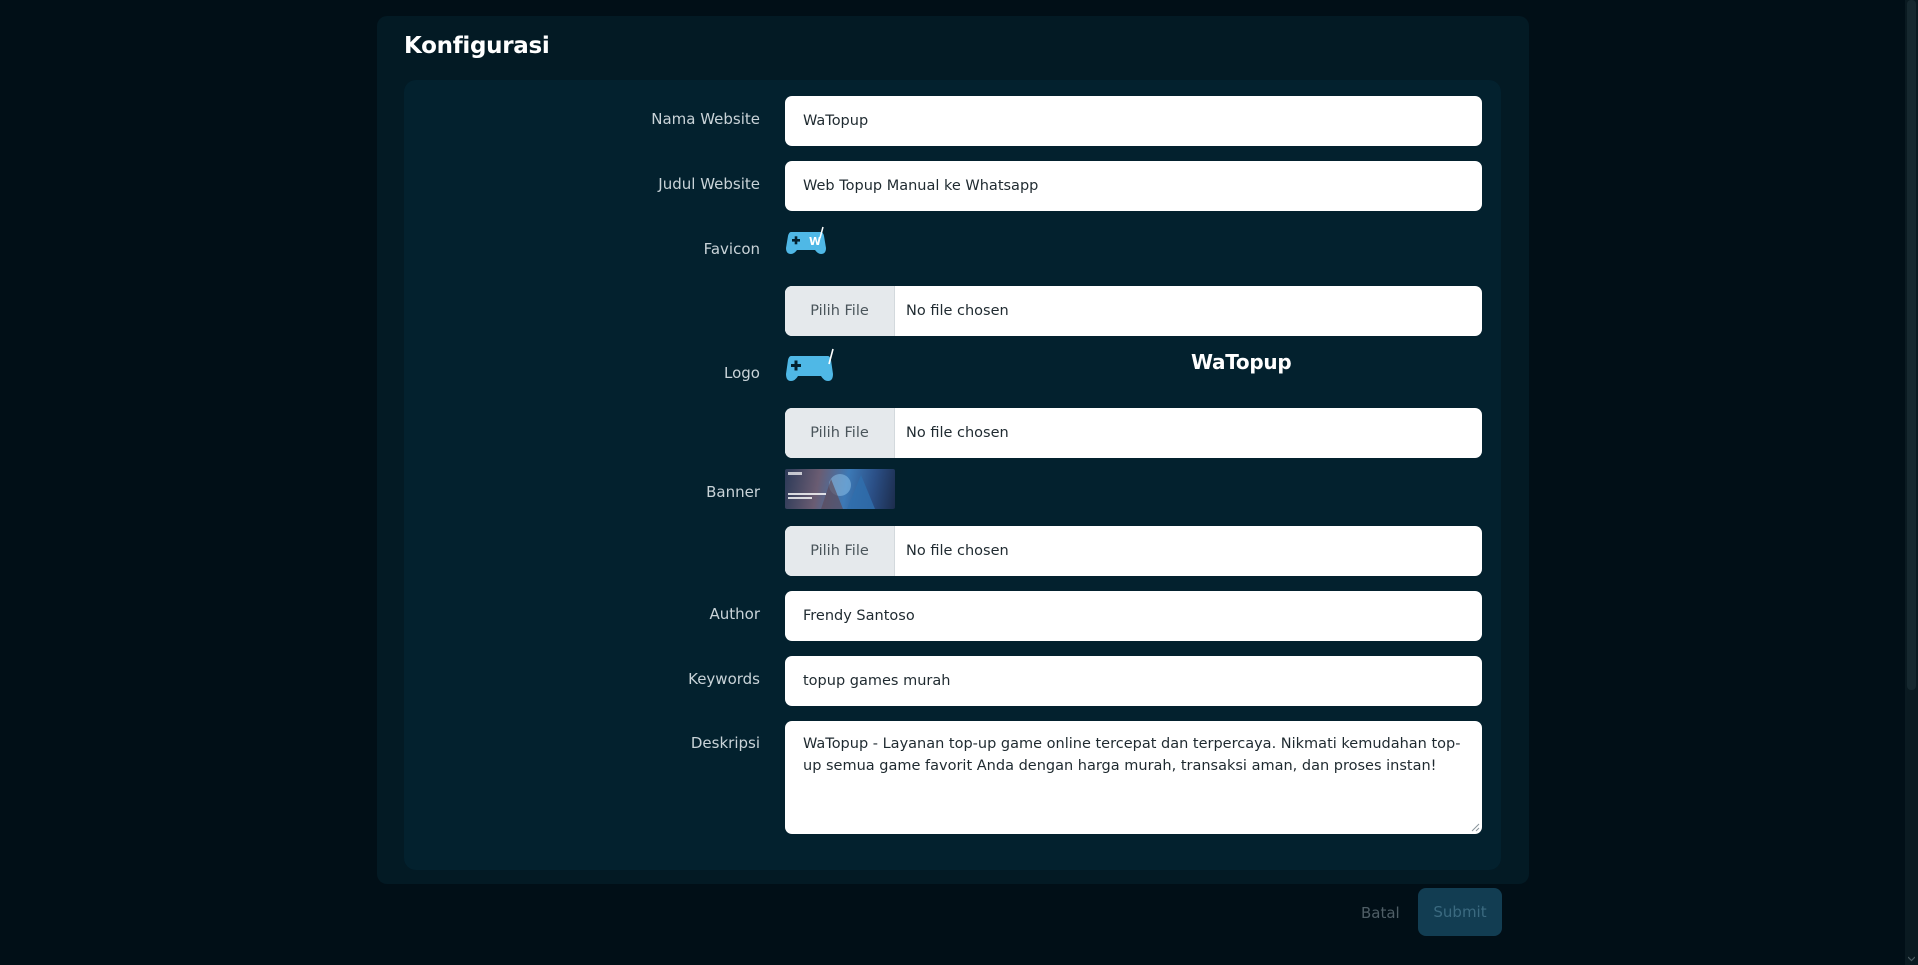 This screenshot has width=1918, height=965. I want to click on favicon-preview-icon: W, so click(806, 240).